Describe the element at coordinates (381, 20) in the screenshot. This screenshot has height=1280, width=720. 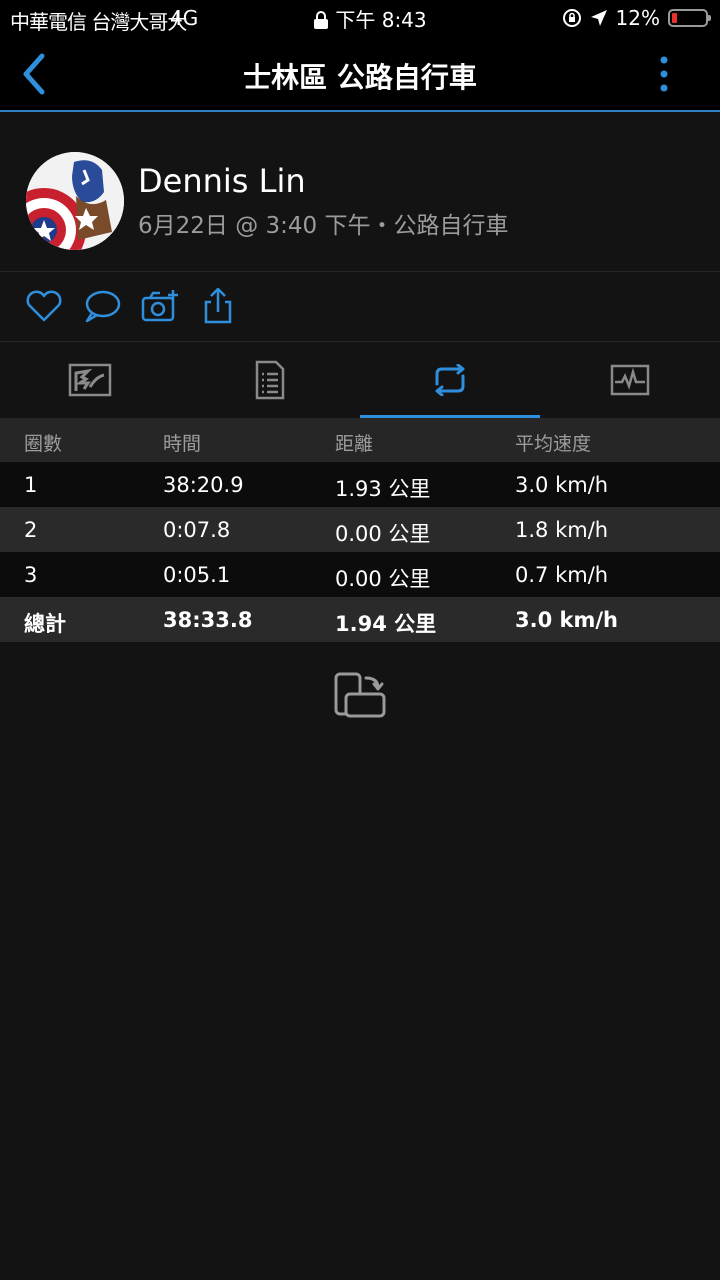
I see `status-time: 下午 8:43` at that location.